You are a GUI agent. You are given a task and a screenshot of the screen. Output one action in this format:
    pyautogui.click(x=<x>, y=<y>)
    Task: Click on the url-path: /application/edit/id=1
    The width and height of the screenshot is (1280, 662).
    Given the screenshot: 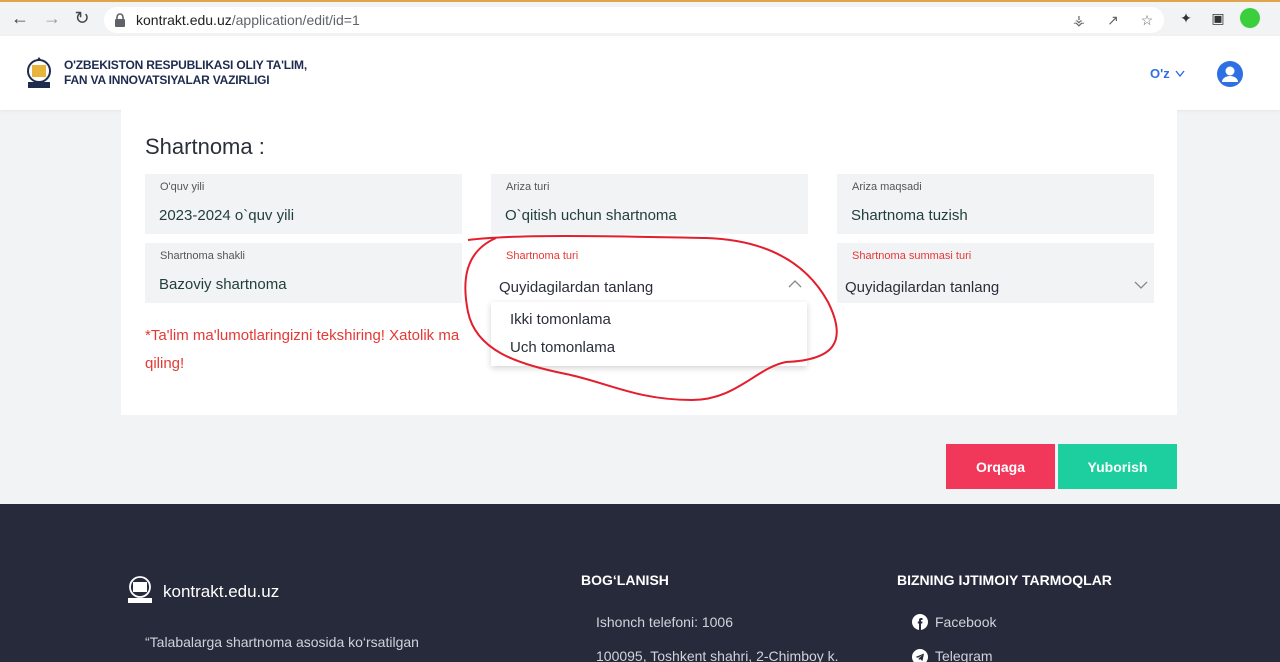 What is the action you would take?
    pyautogui.click(x=295, y=20)
    